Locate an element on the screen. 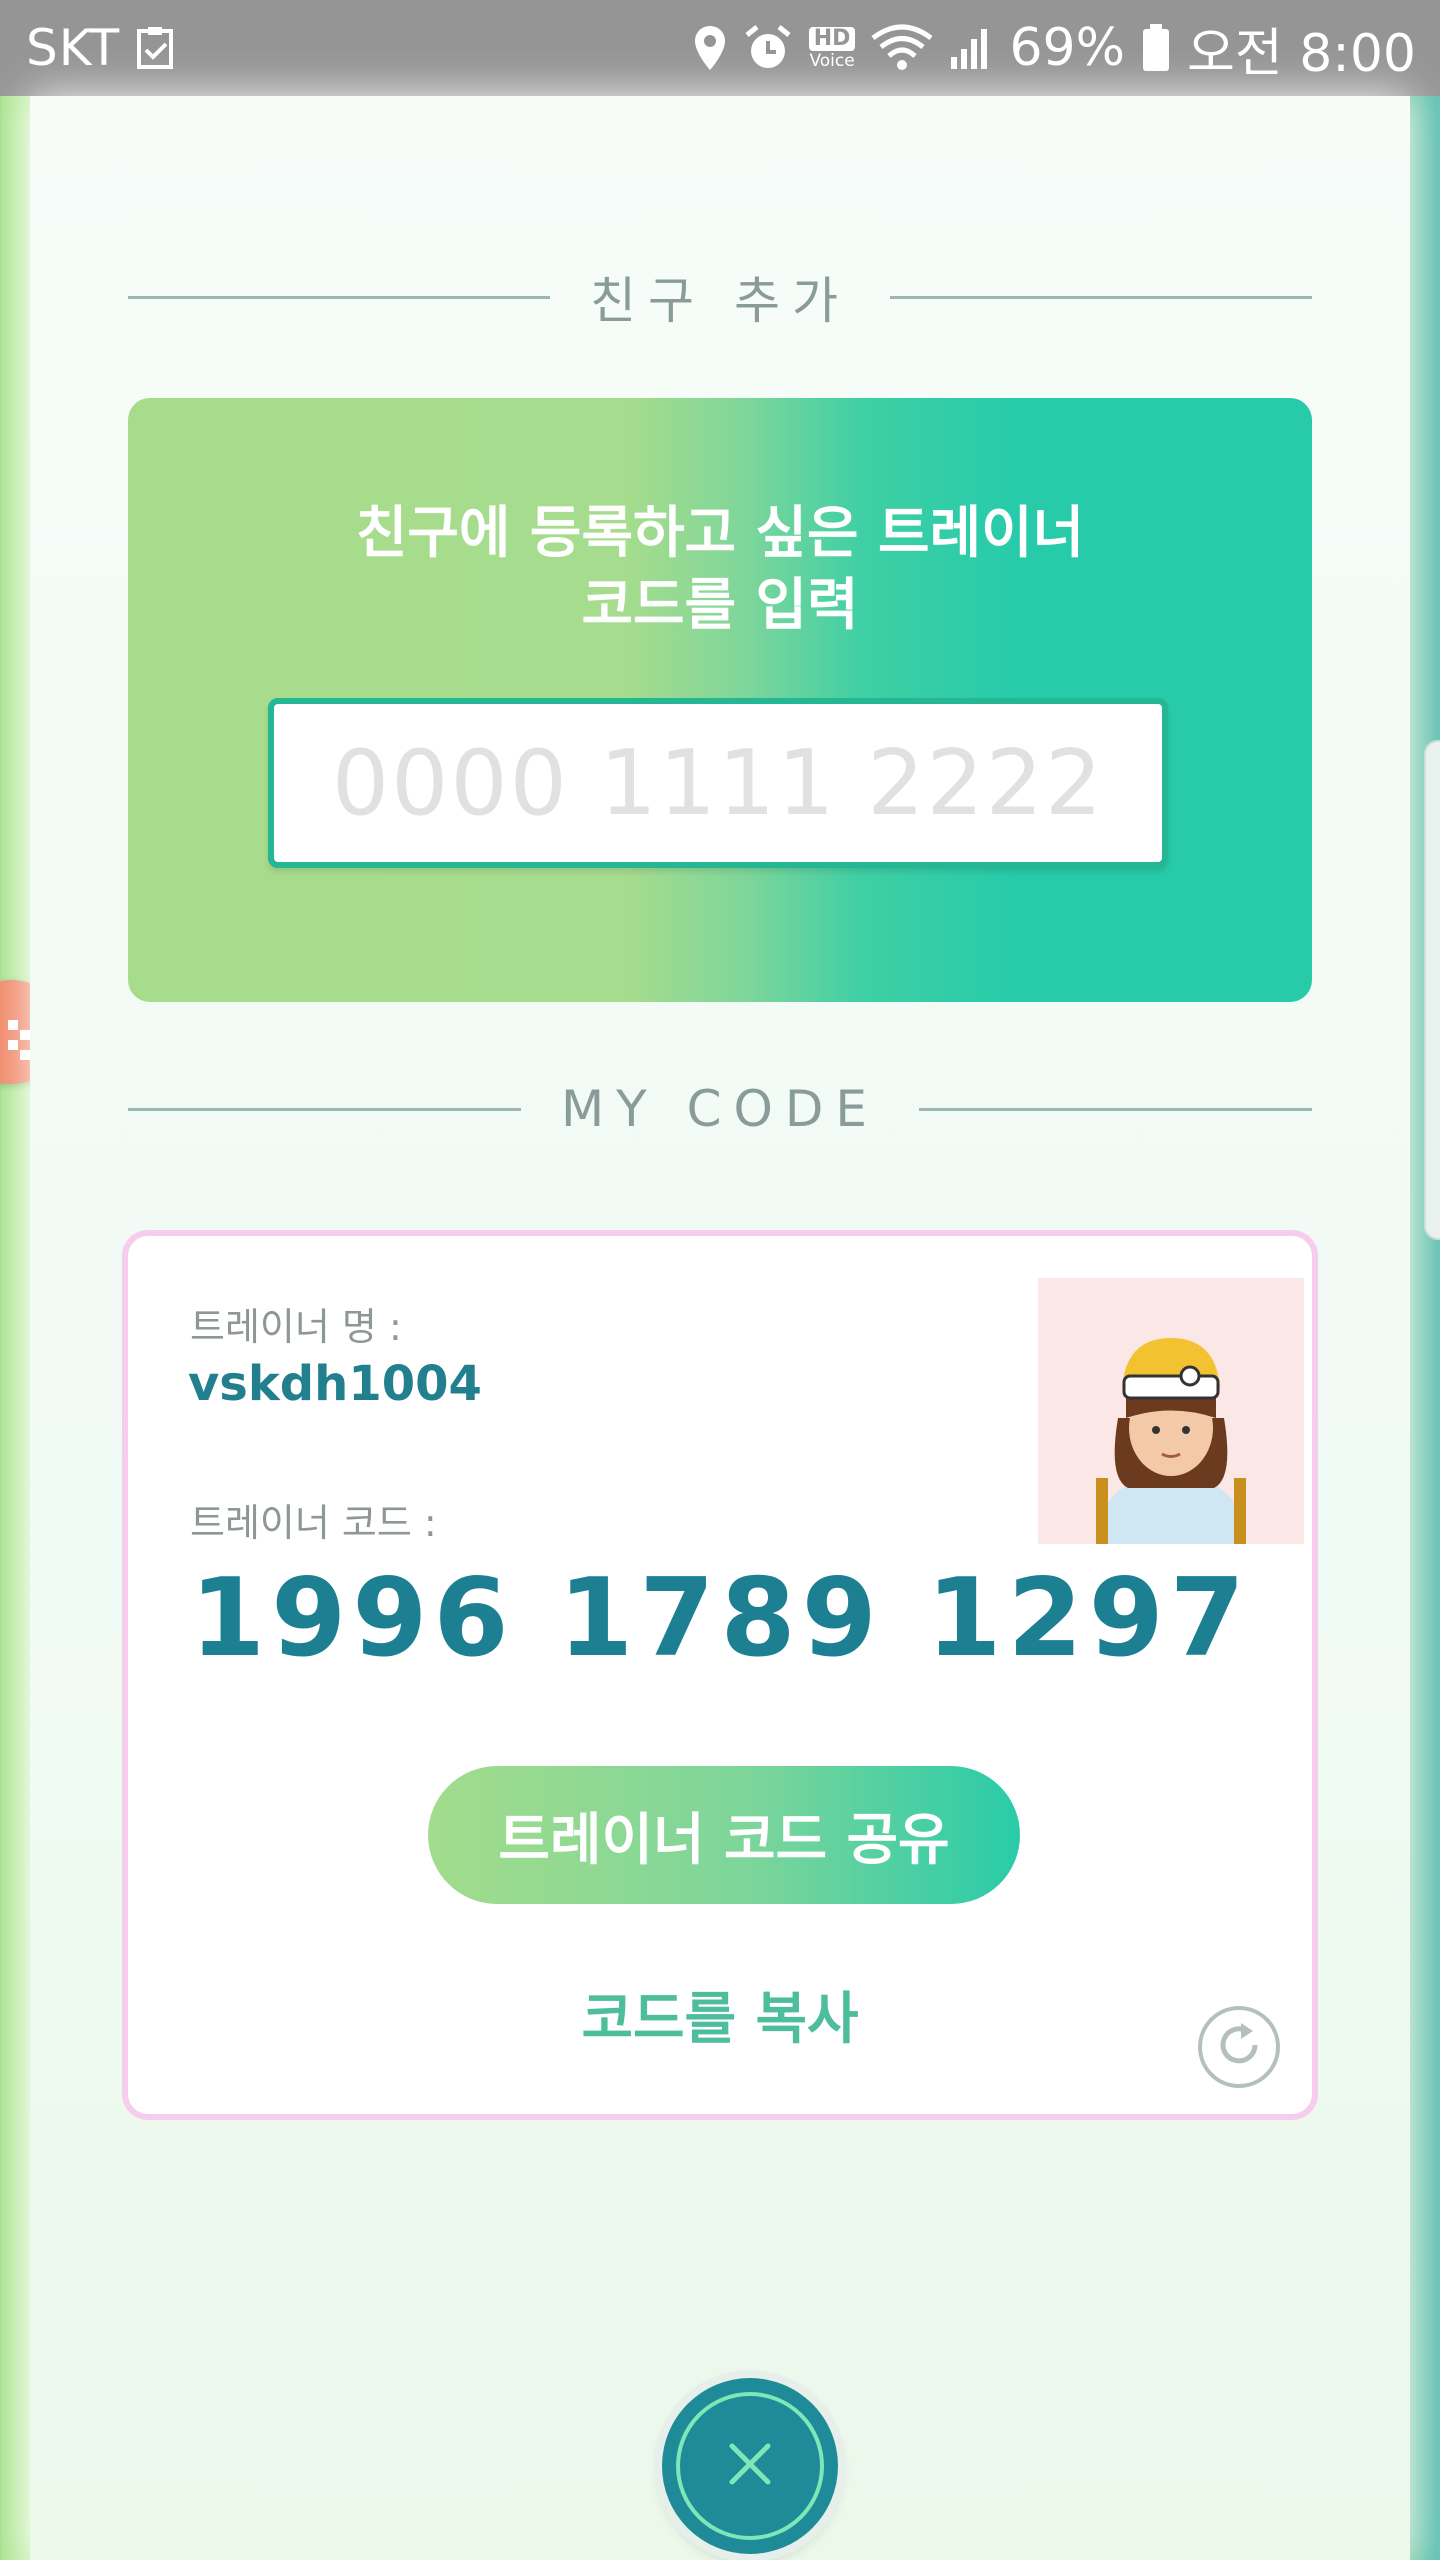 The width and height of the screenshot is (1440, 2560). alarm-icon is located at coordinates (768, 48).